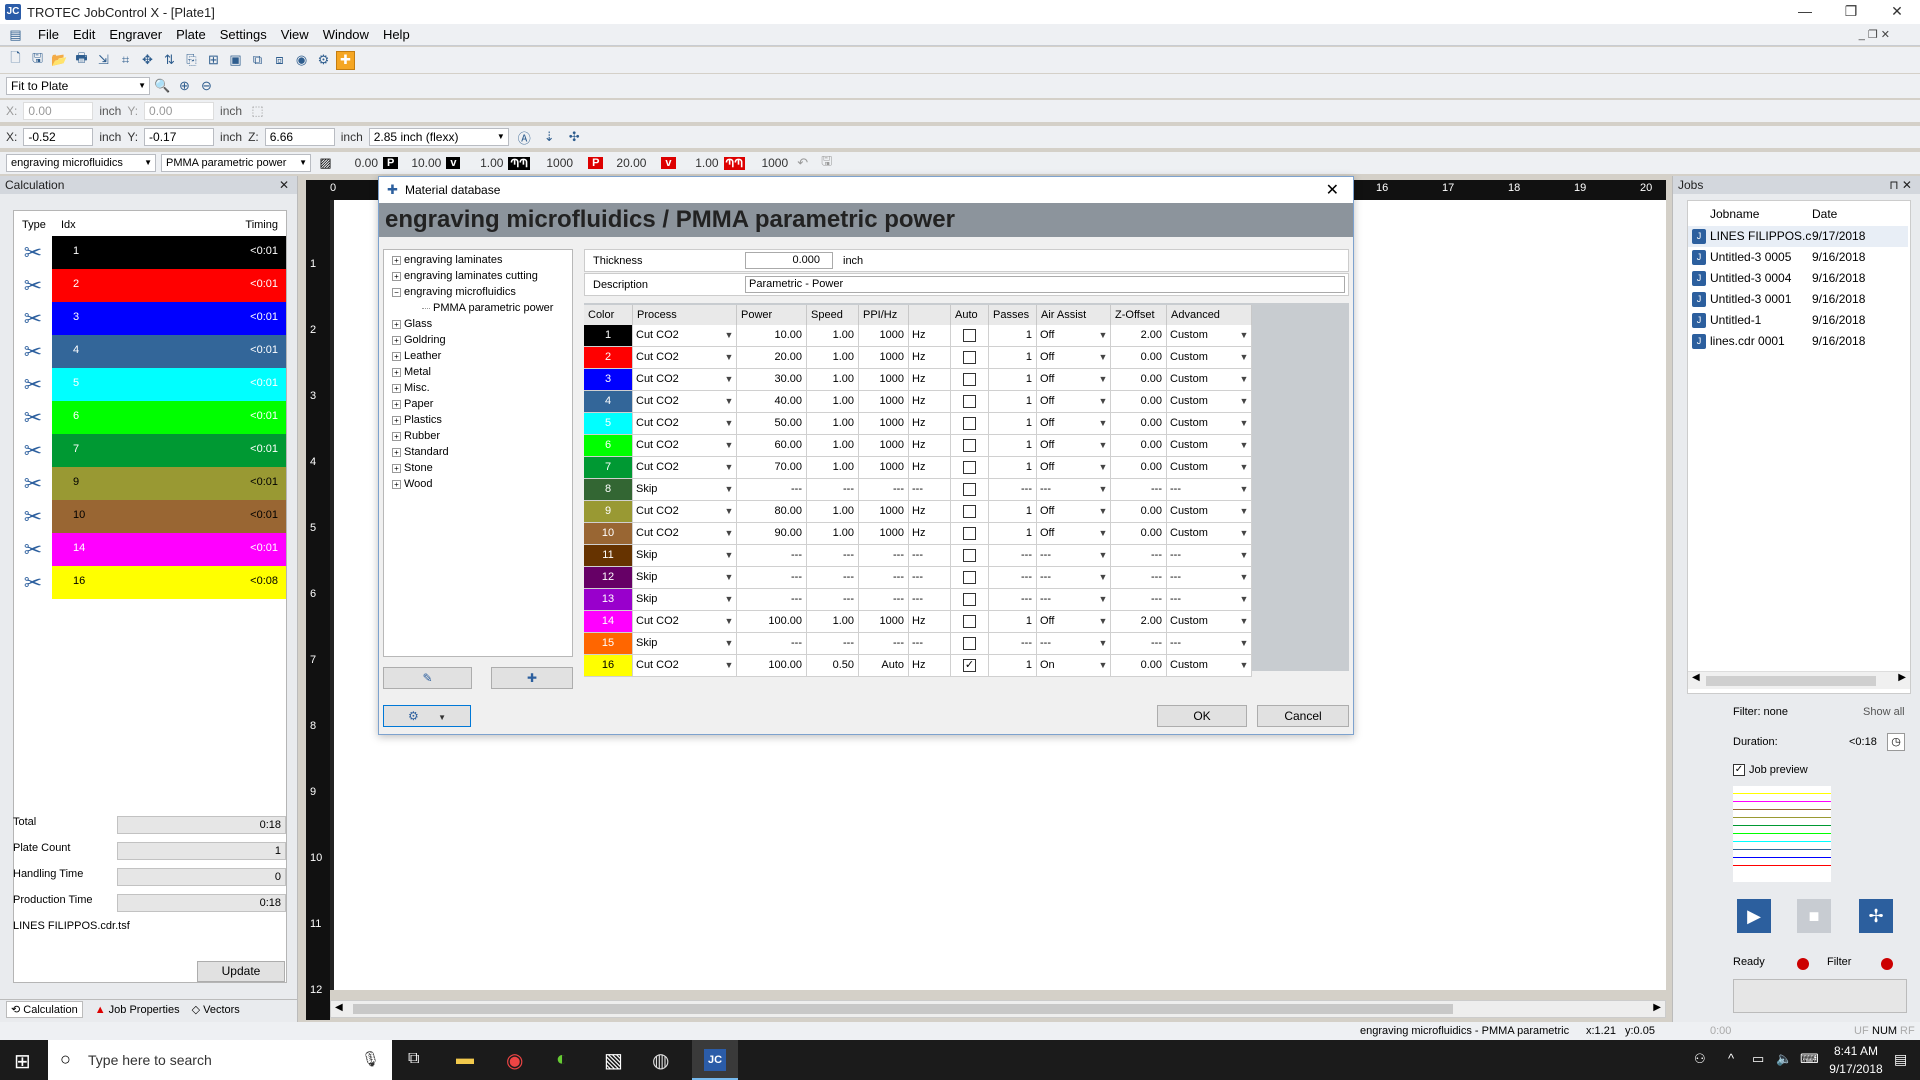 The width and height of the screenshot is (1920, 1080). I want to click on calc-row: ✂ 2 <0:01, so click(150, 285).